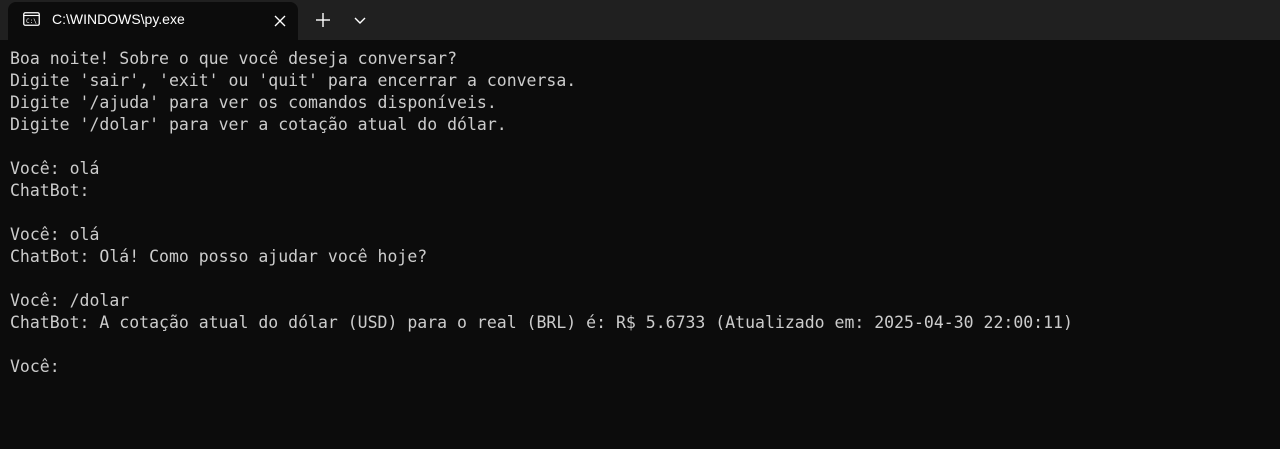 The image size is (1280, 449). What do you see at coordinates (50, 190) in the screenshot?
I see `console-line: ChatBot:` at bounding box center [50, 190].